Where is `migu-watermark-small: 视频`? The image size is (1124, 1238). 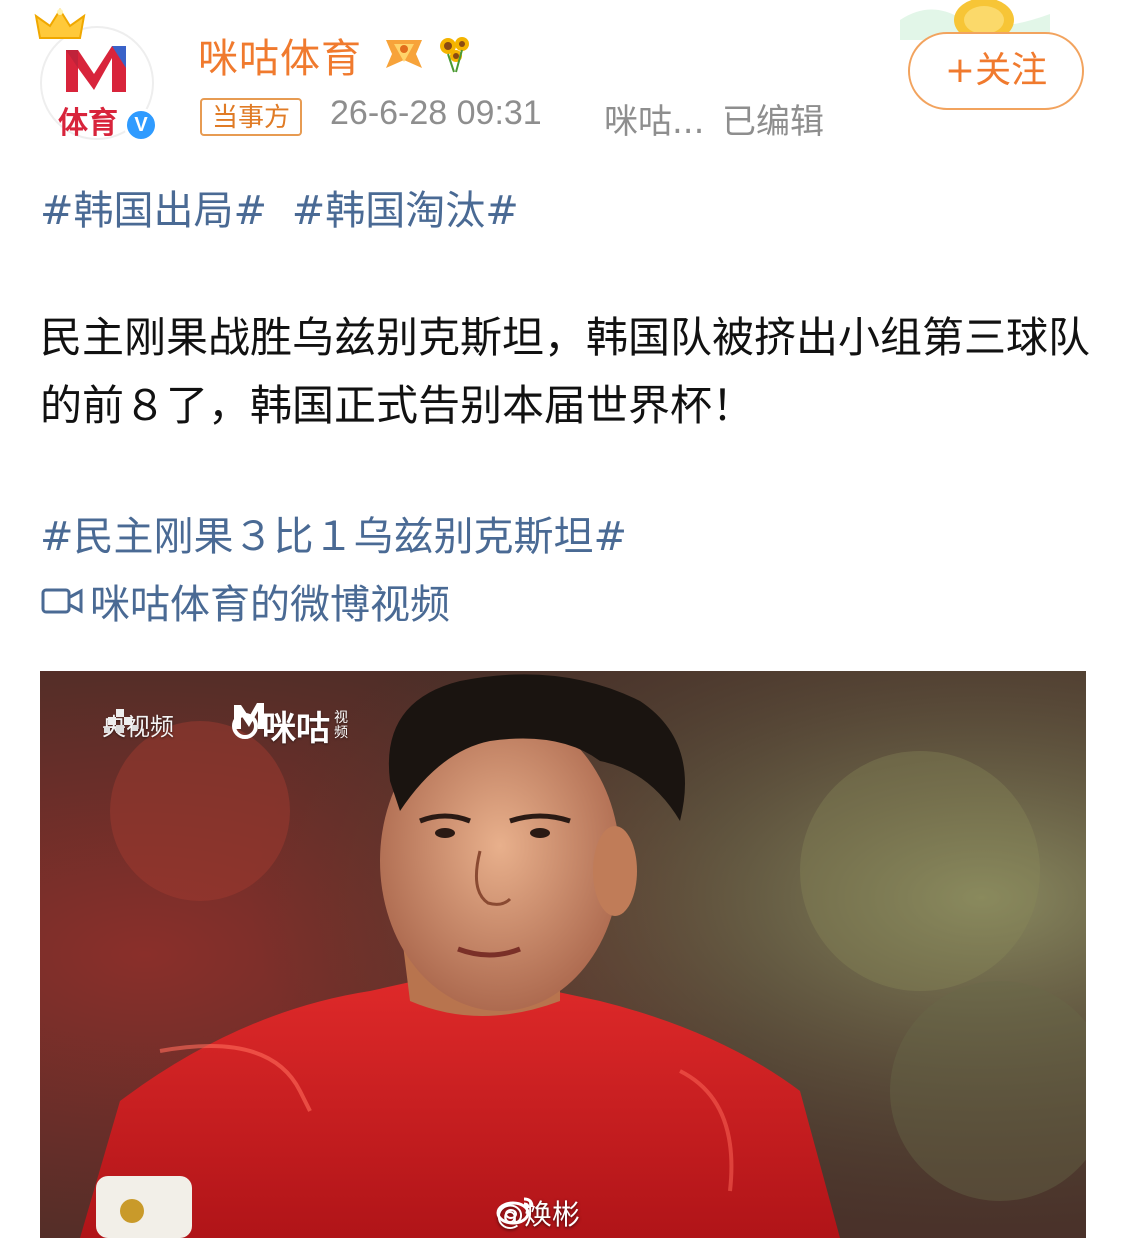
migu-watermark-small: 视频 is located at coordinates (341, 725).